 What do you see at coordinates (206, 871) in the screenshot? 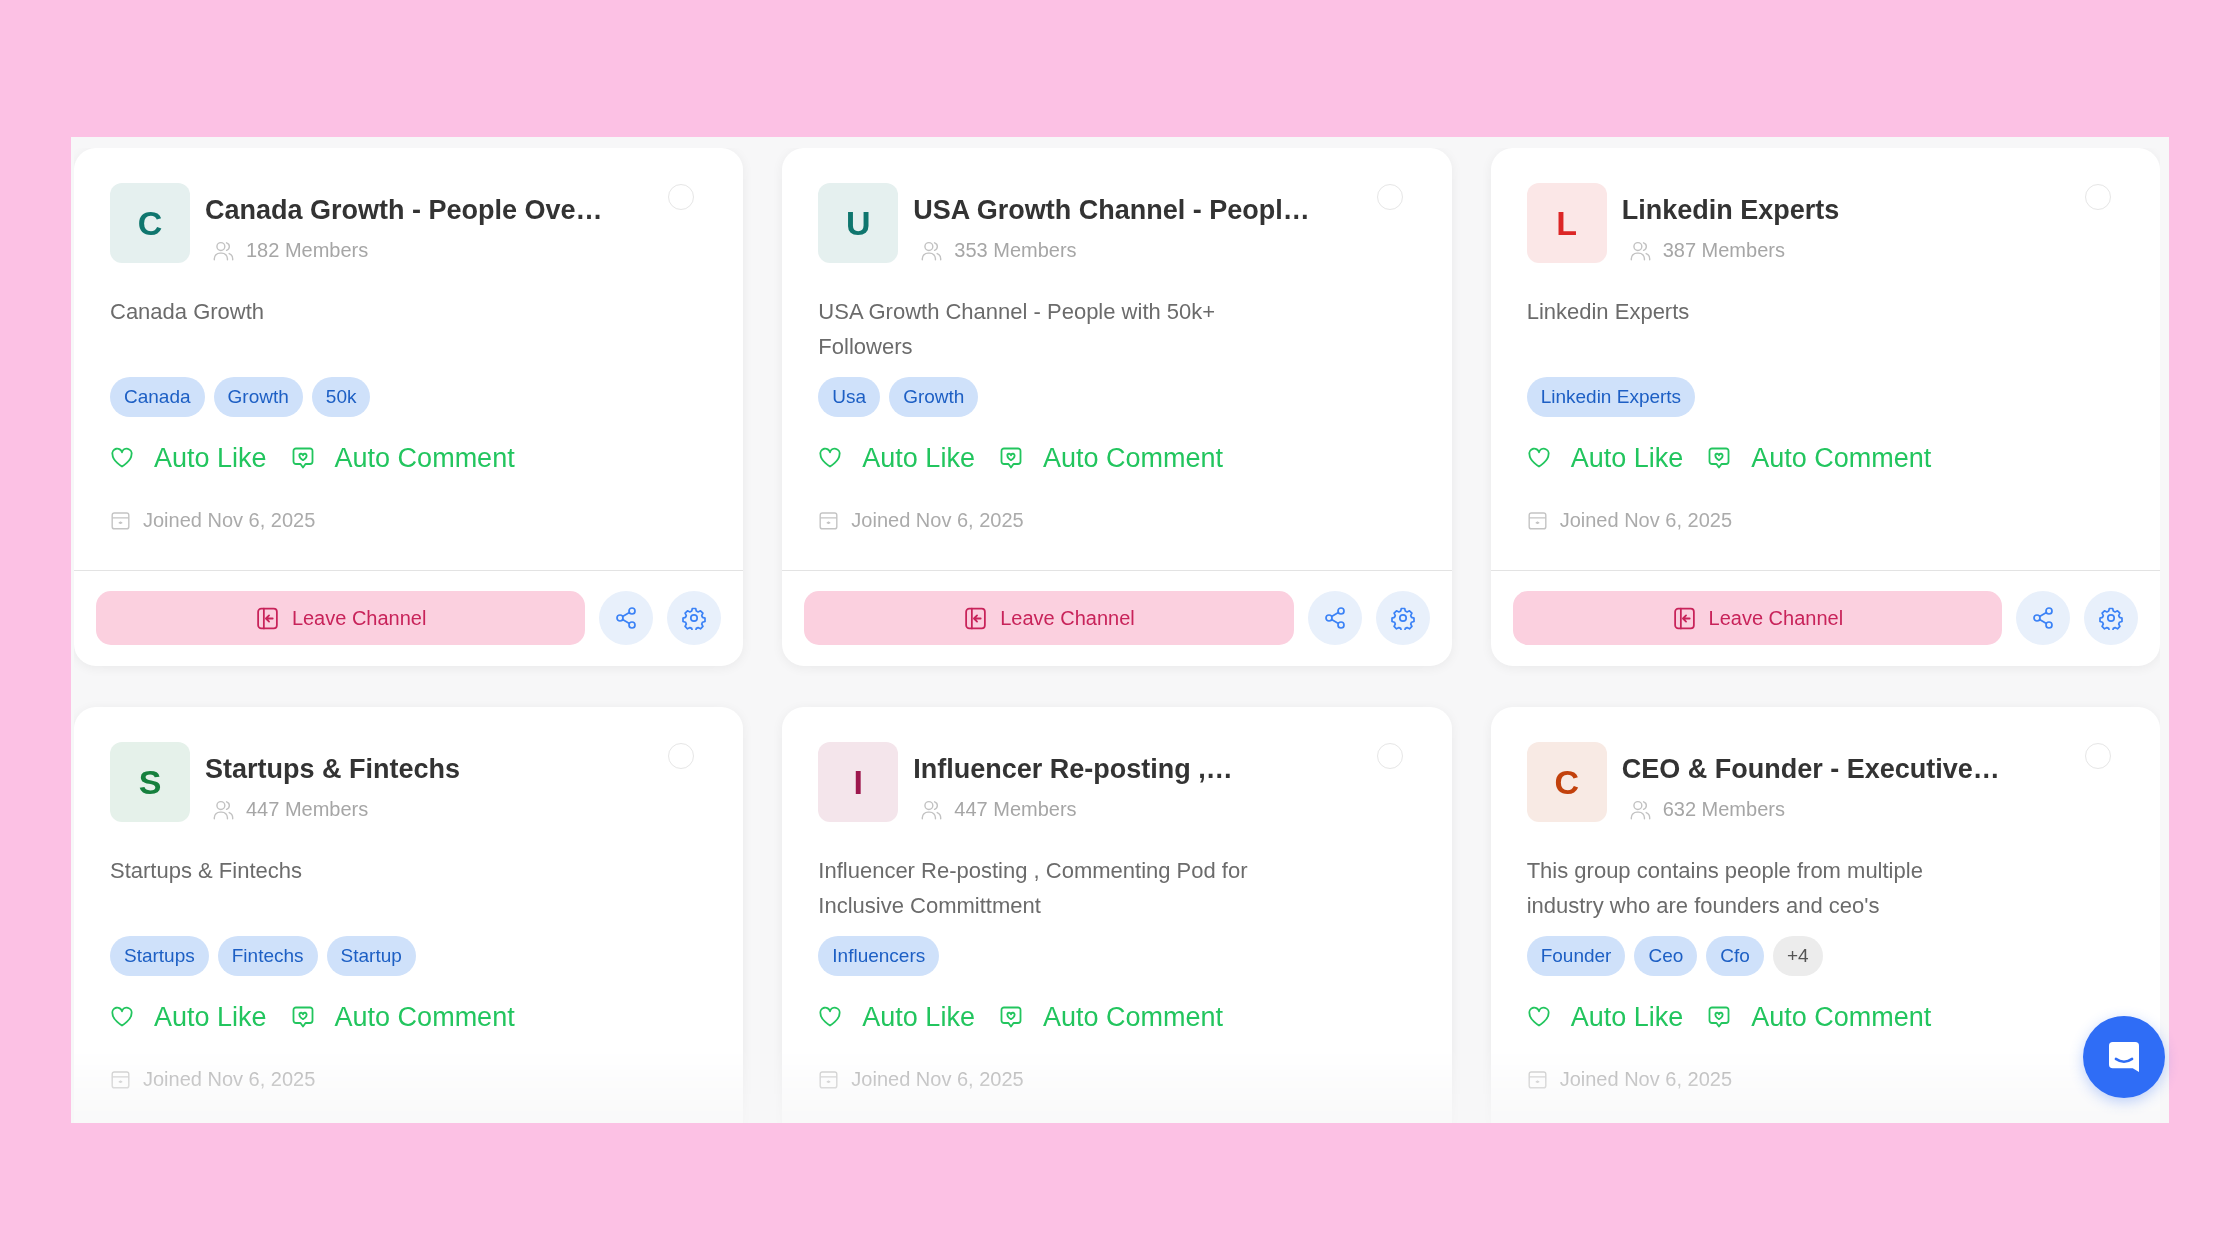
I see `channel-description: Startups & Fintechs` at bounding box center [206, 871].